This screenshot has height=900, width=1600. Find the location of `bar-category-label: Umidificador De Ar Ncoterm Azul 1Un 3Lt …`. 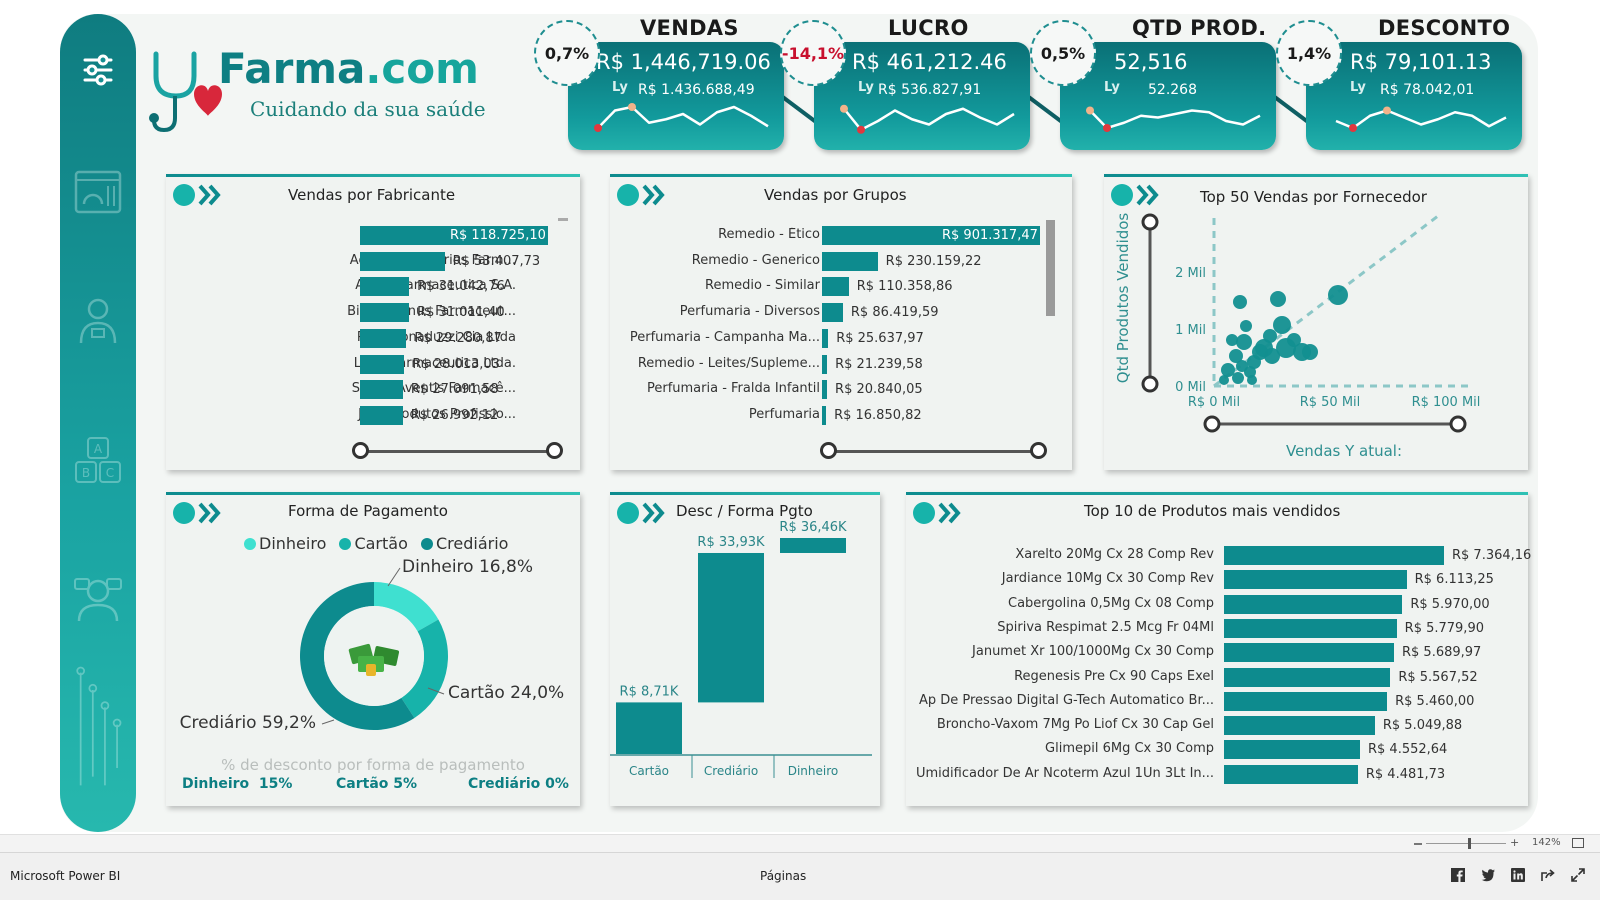

bar-category-label: Umidificador De Ar Ncoterm Azul 1Un 3Lt … is located at coordinates (1065, 773).